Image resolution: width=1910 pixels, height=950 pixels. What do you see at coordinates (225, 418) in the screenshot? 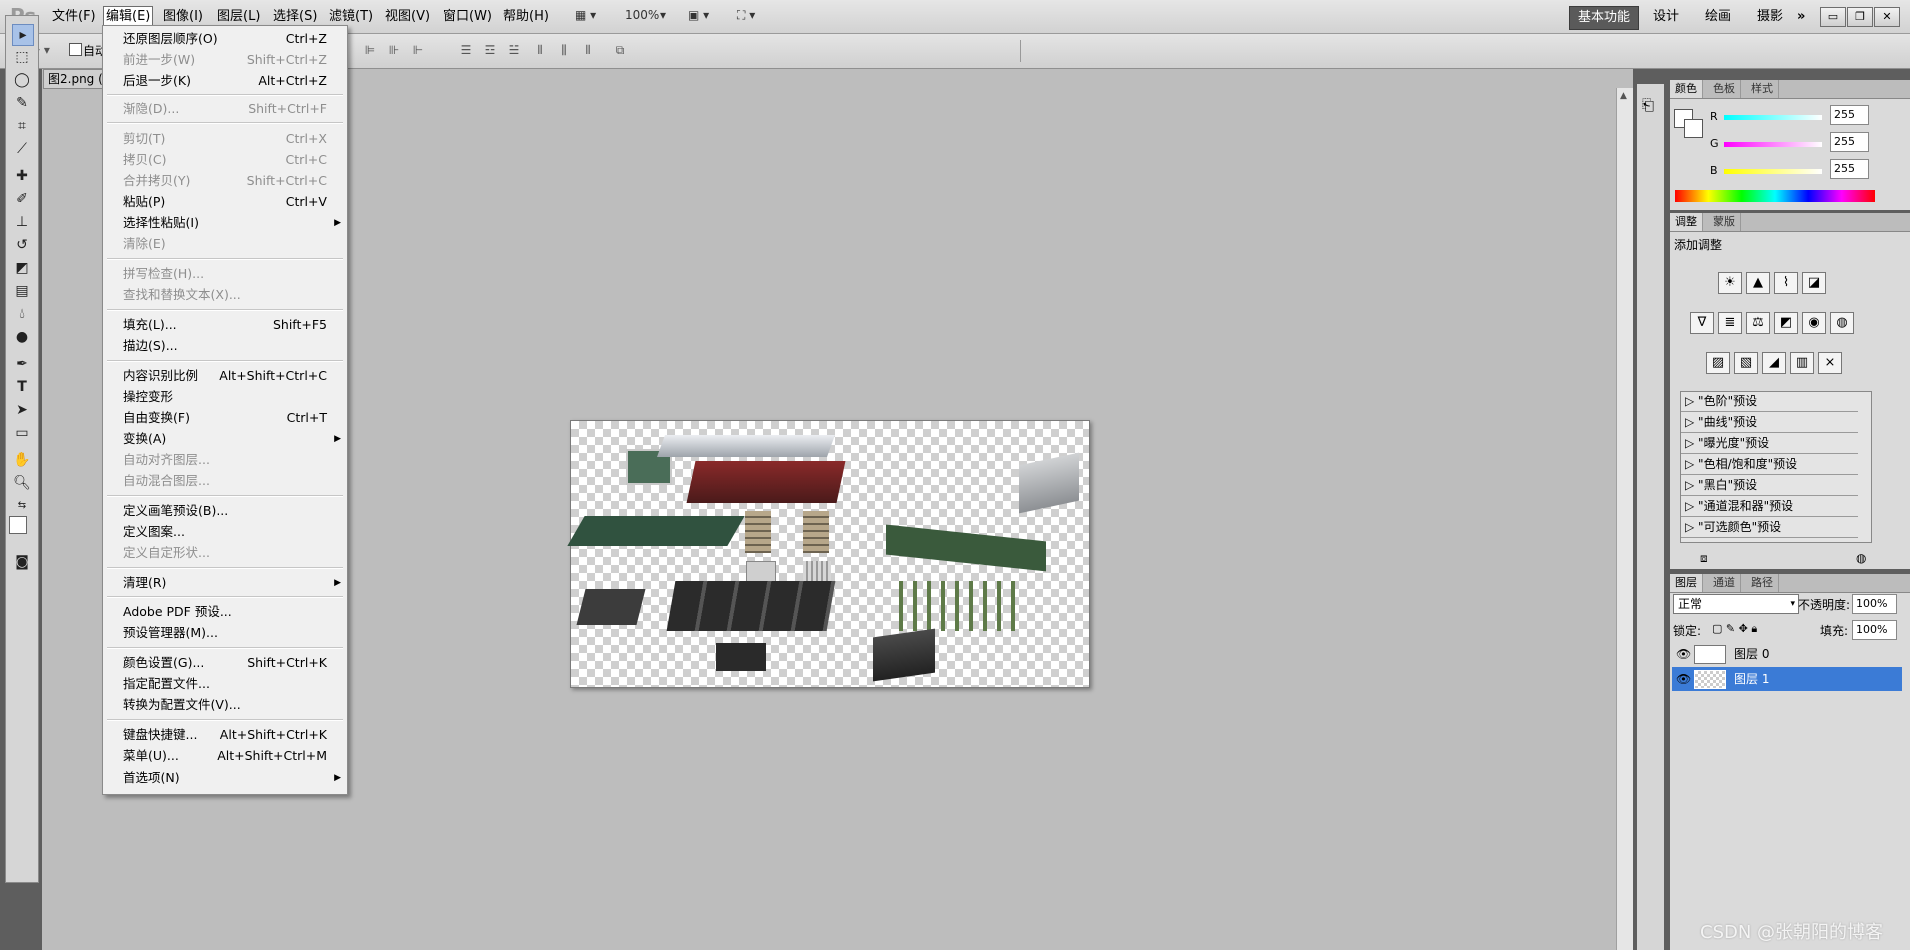
I see `menu-item-free-transform: 自由变换(F) Ctrl+T` at bounding box center [225, 418].